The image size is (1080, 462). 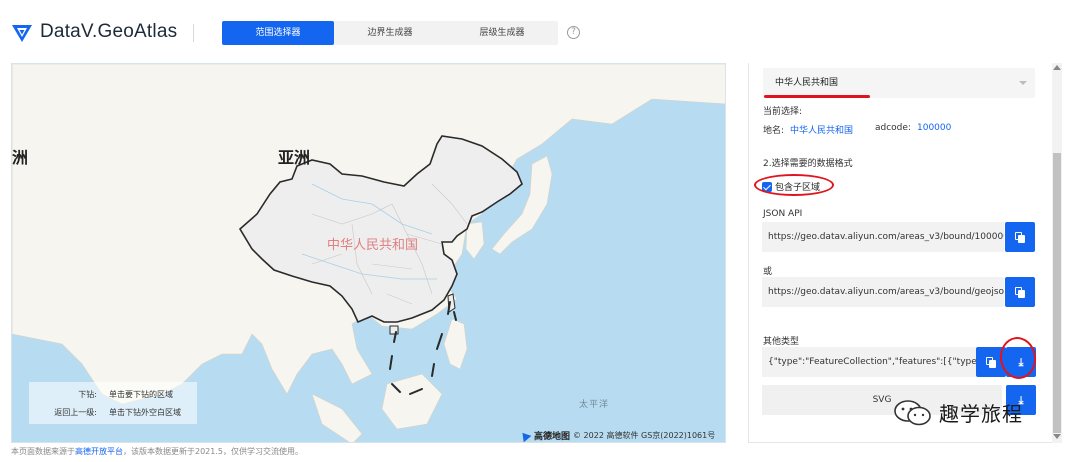 What do you see at coordinates (294, 157) in the screenshot?
I see `map-label-asia: 亚洲` at bounding box center [294, 157].